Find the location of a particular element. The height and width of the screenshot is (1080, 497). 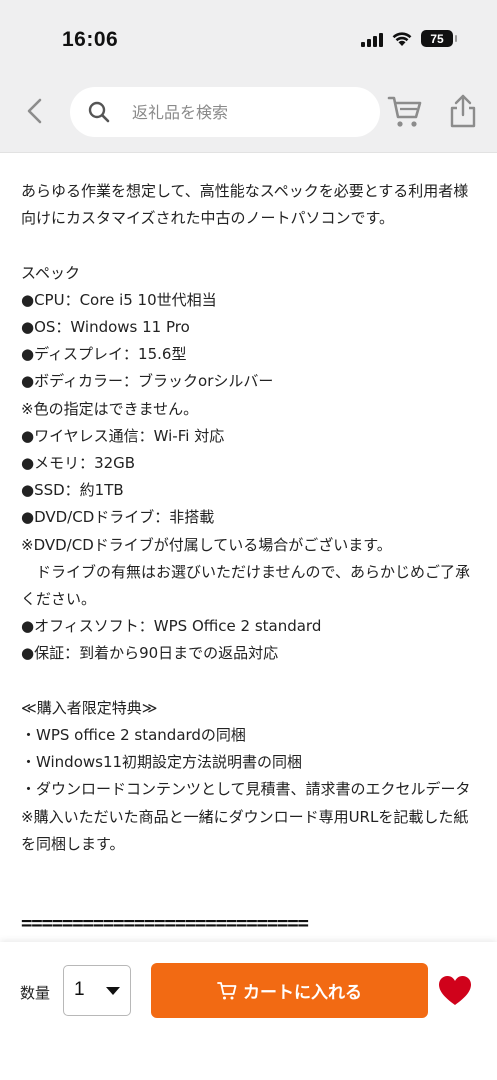

favorite-button is located at coordinates (455, 991).